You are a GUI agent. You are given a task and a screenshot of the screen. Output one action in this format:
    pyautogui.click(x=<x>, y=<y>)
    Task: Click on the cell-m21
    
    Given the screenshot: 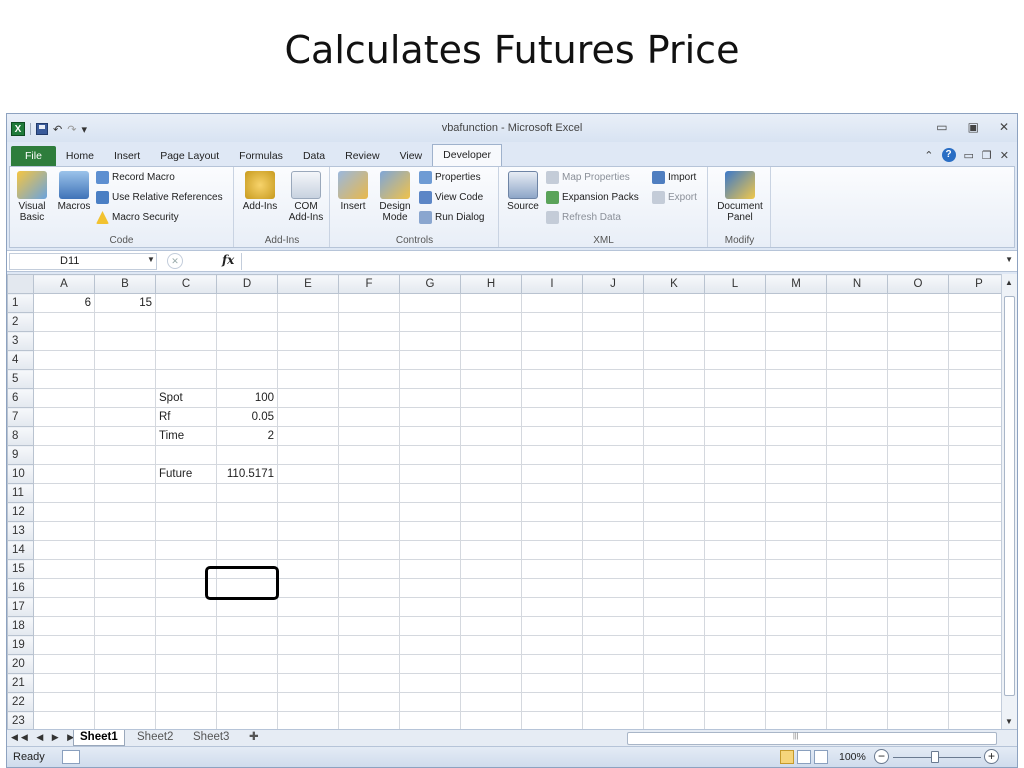 What is the action you would take?
    pyautogui.click(x=796, y=683)
    